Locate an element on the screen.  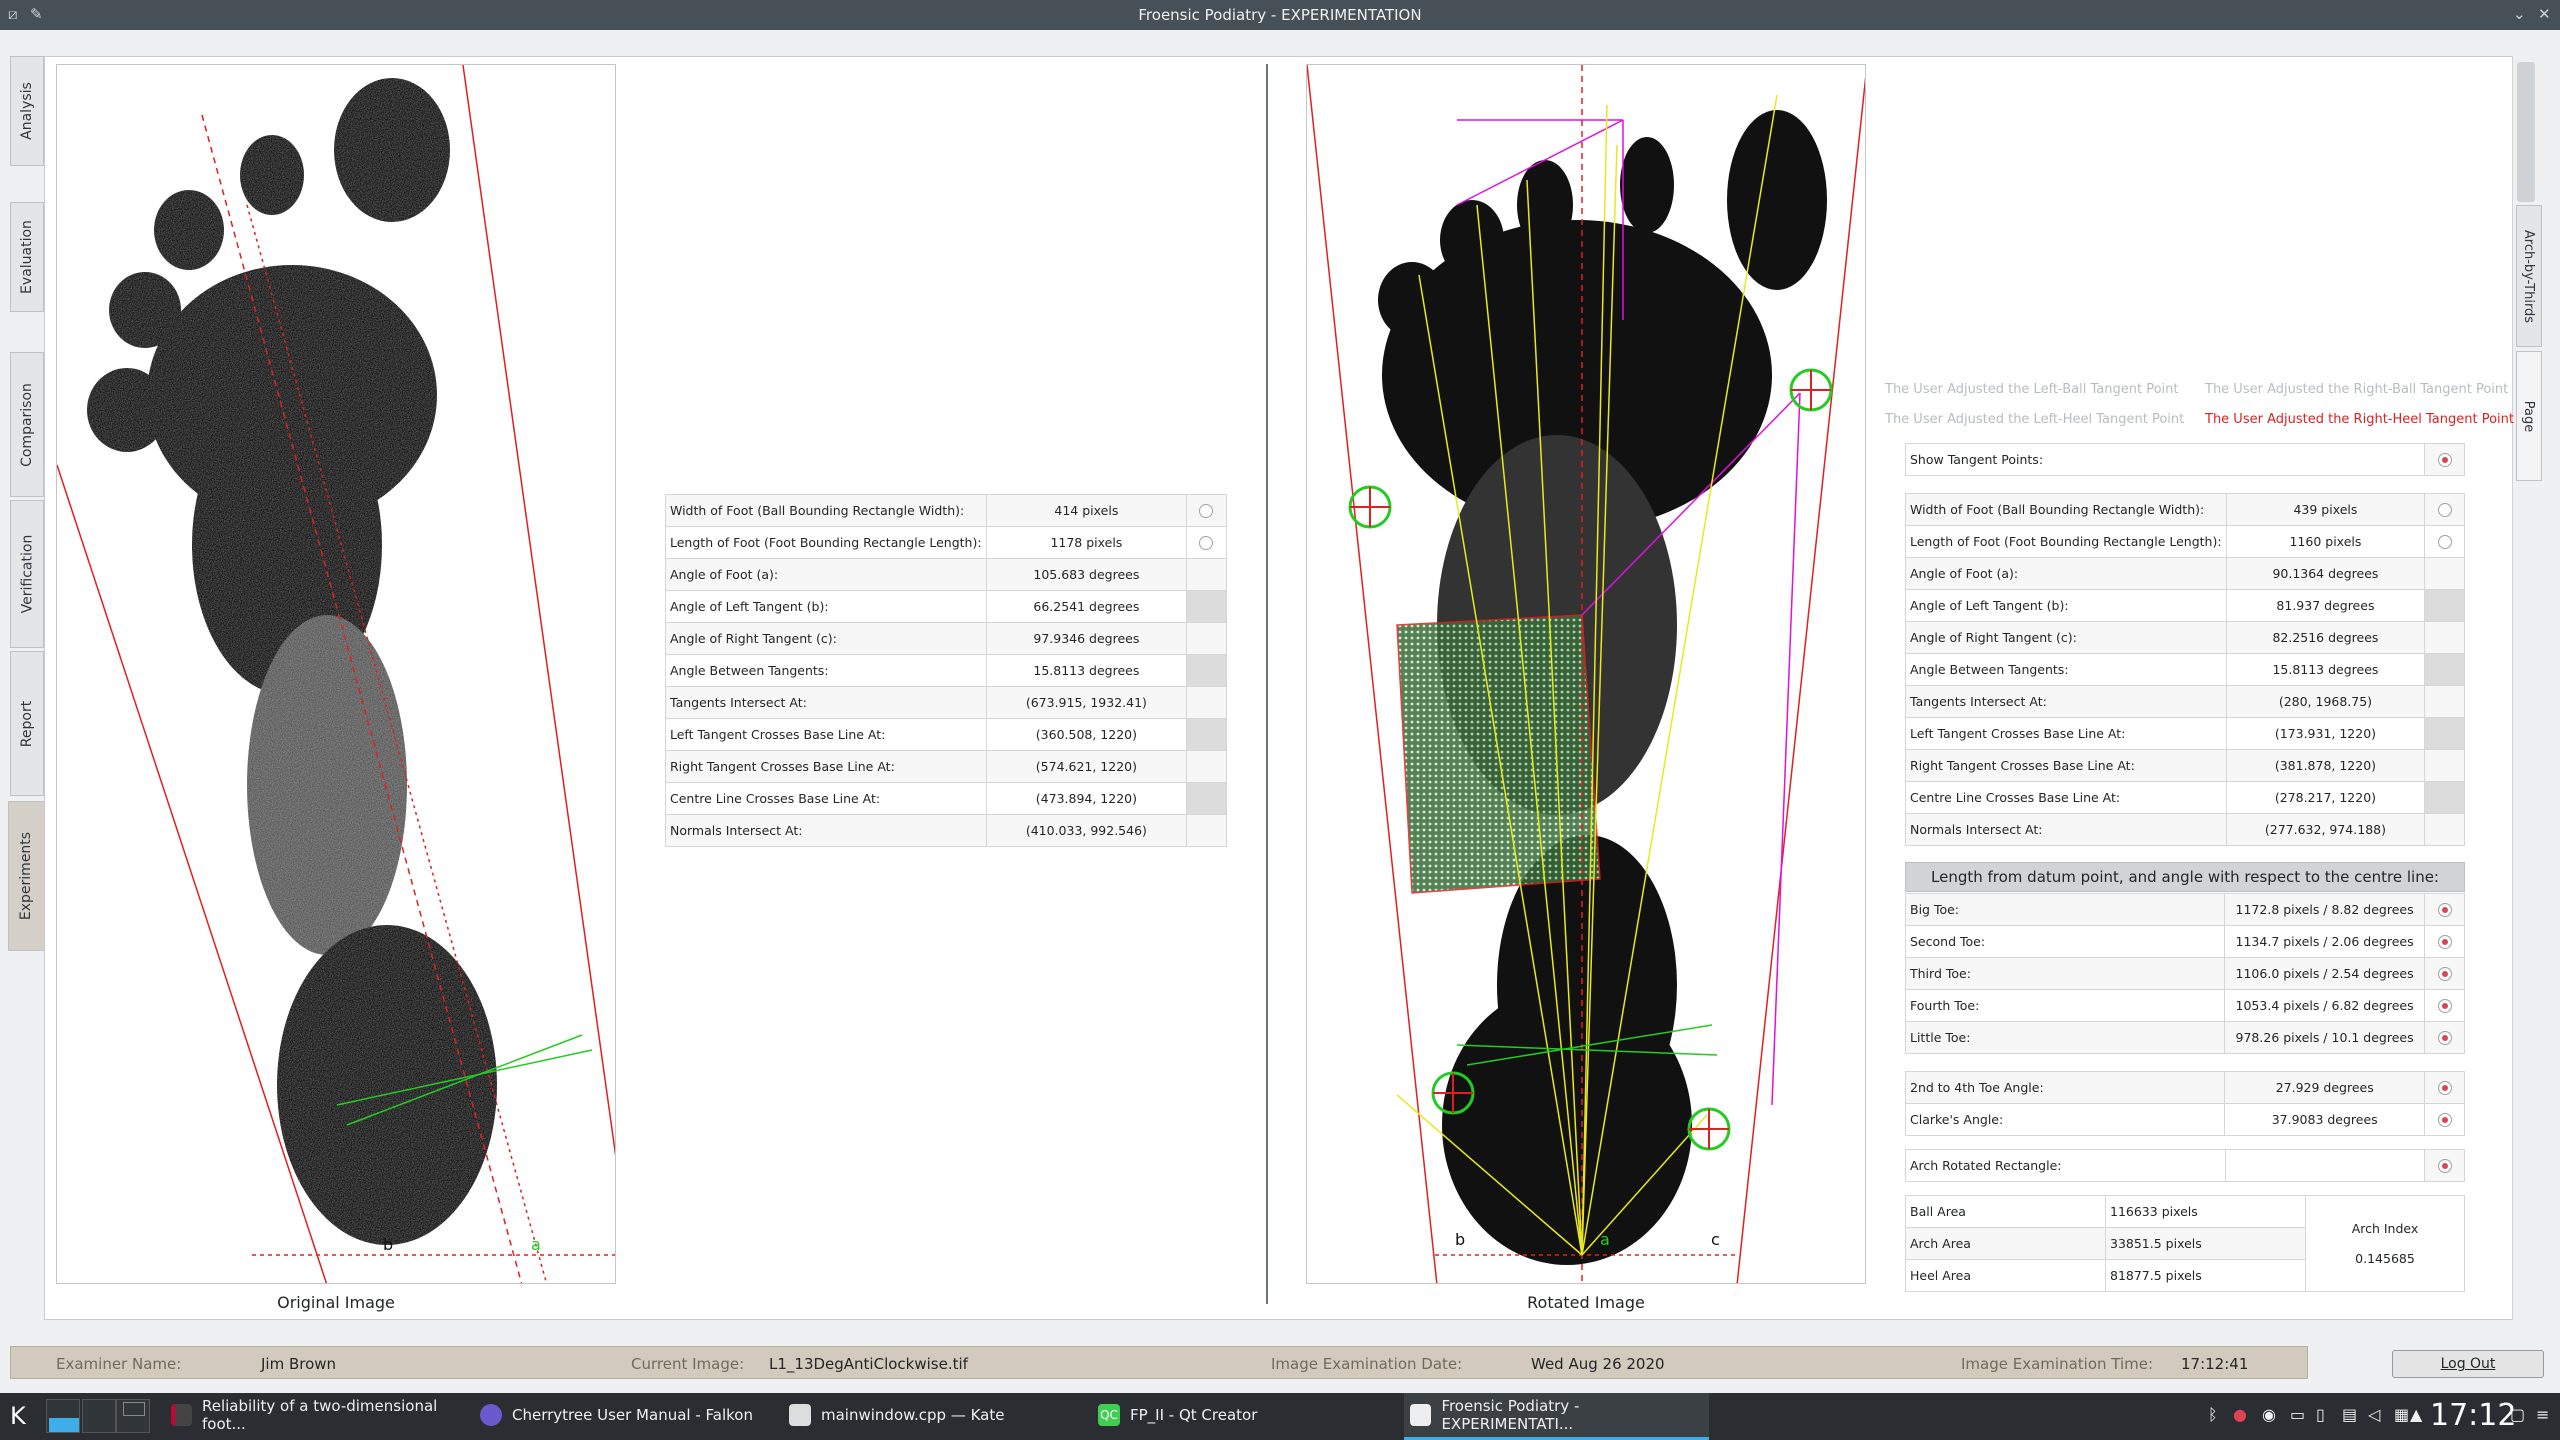
table-row: Big Toe: 1172.8 pixels / 8.82 degrees is located at coordinates (2184, 909).